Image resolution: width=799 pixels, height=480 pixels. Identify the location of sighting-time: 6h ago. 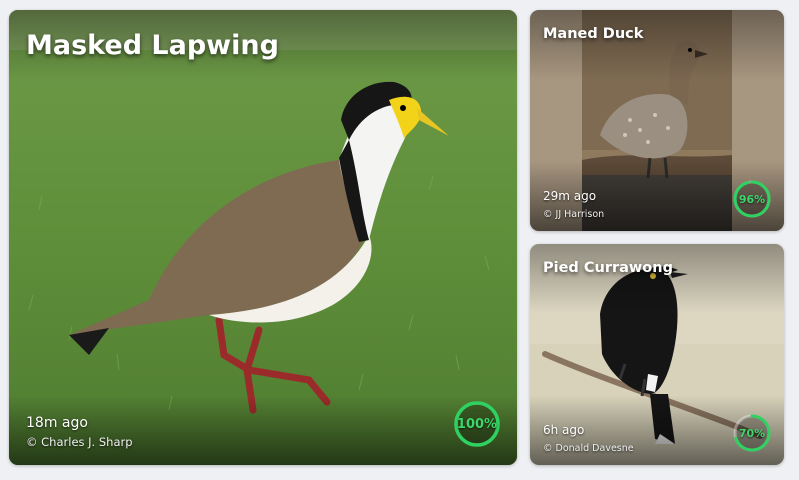
(564, 430).